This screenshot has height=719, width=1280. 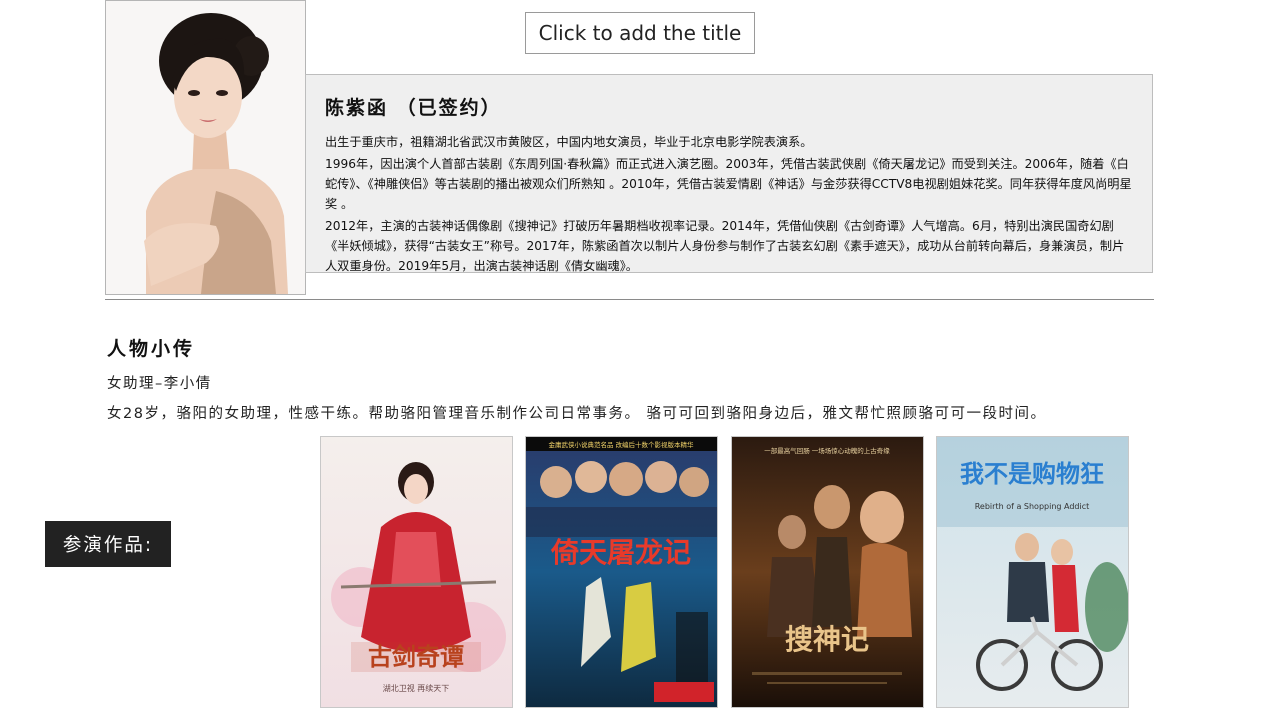 What do you see at coordinates (205, 147) in the screenshot?
I see `actress-portrait` at bounding box center [205, 147].